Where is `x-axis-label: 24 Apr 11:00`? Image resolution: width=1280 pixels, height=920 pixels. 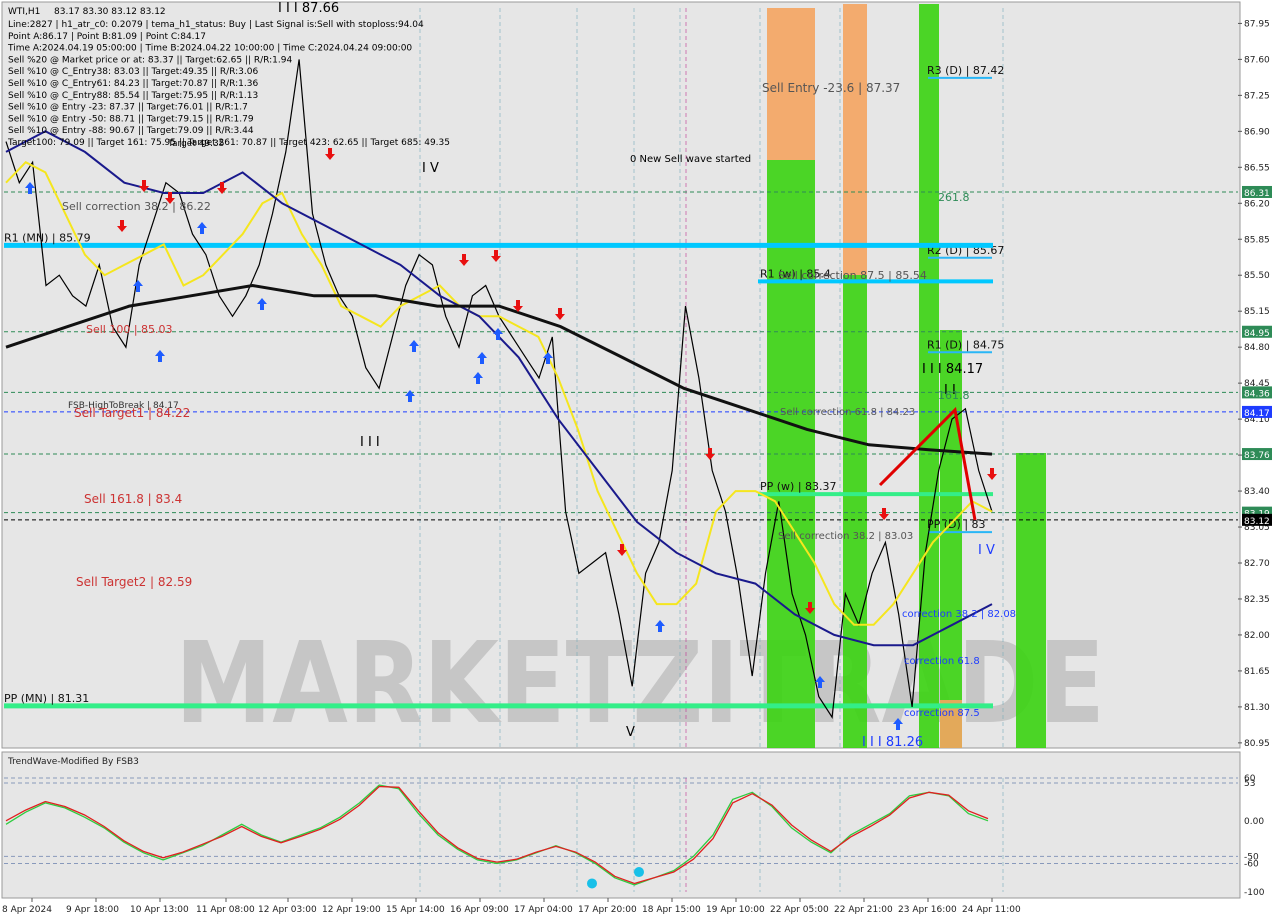
x-axis-label: 24 Apr 11:00 is located at coordinates (991, 910).